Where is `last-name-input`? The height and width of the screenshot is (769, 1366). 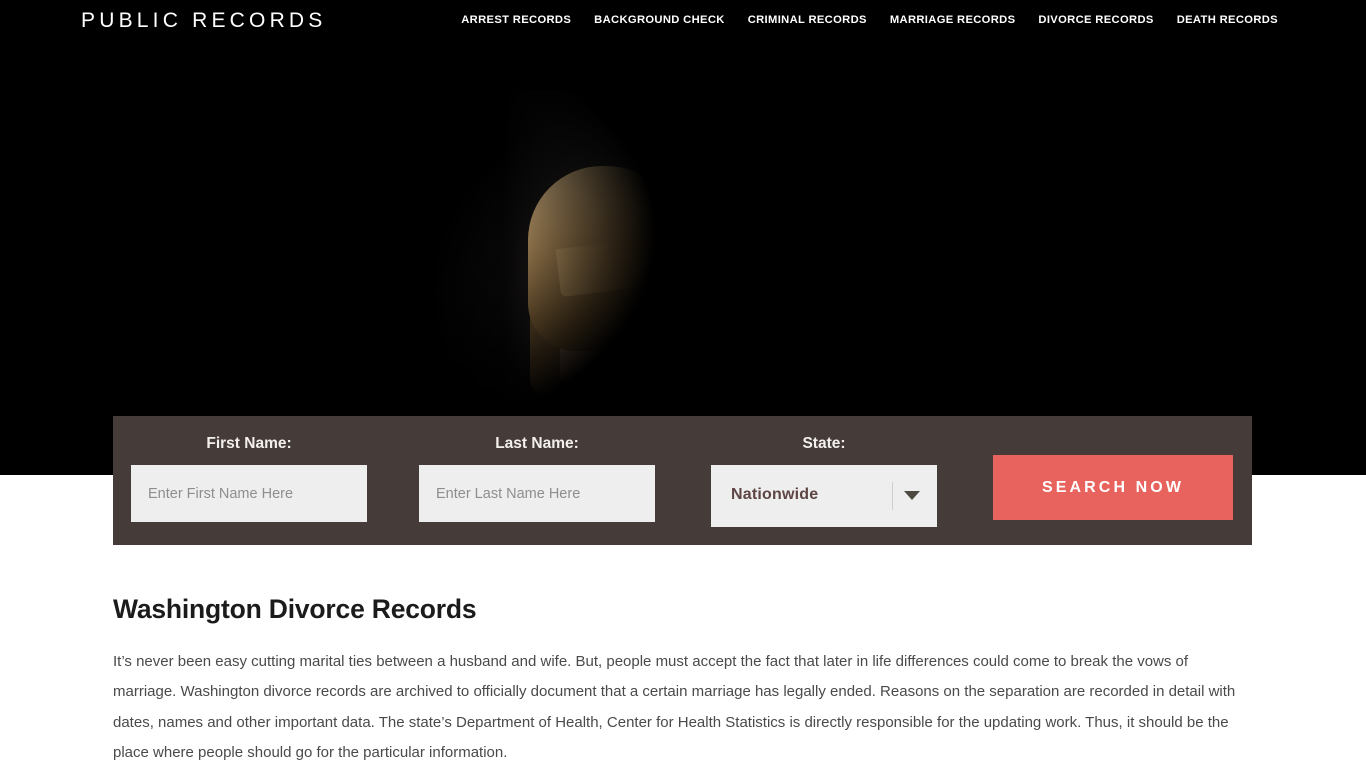
last-name-input is located at coordinates (537, 493).